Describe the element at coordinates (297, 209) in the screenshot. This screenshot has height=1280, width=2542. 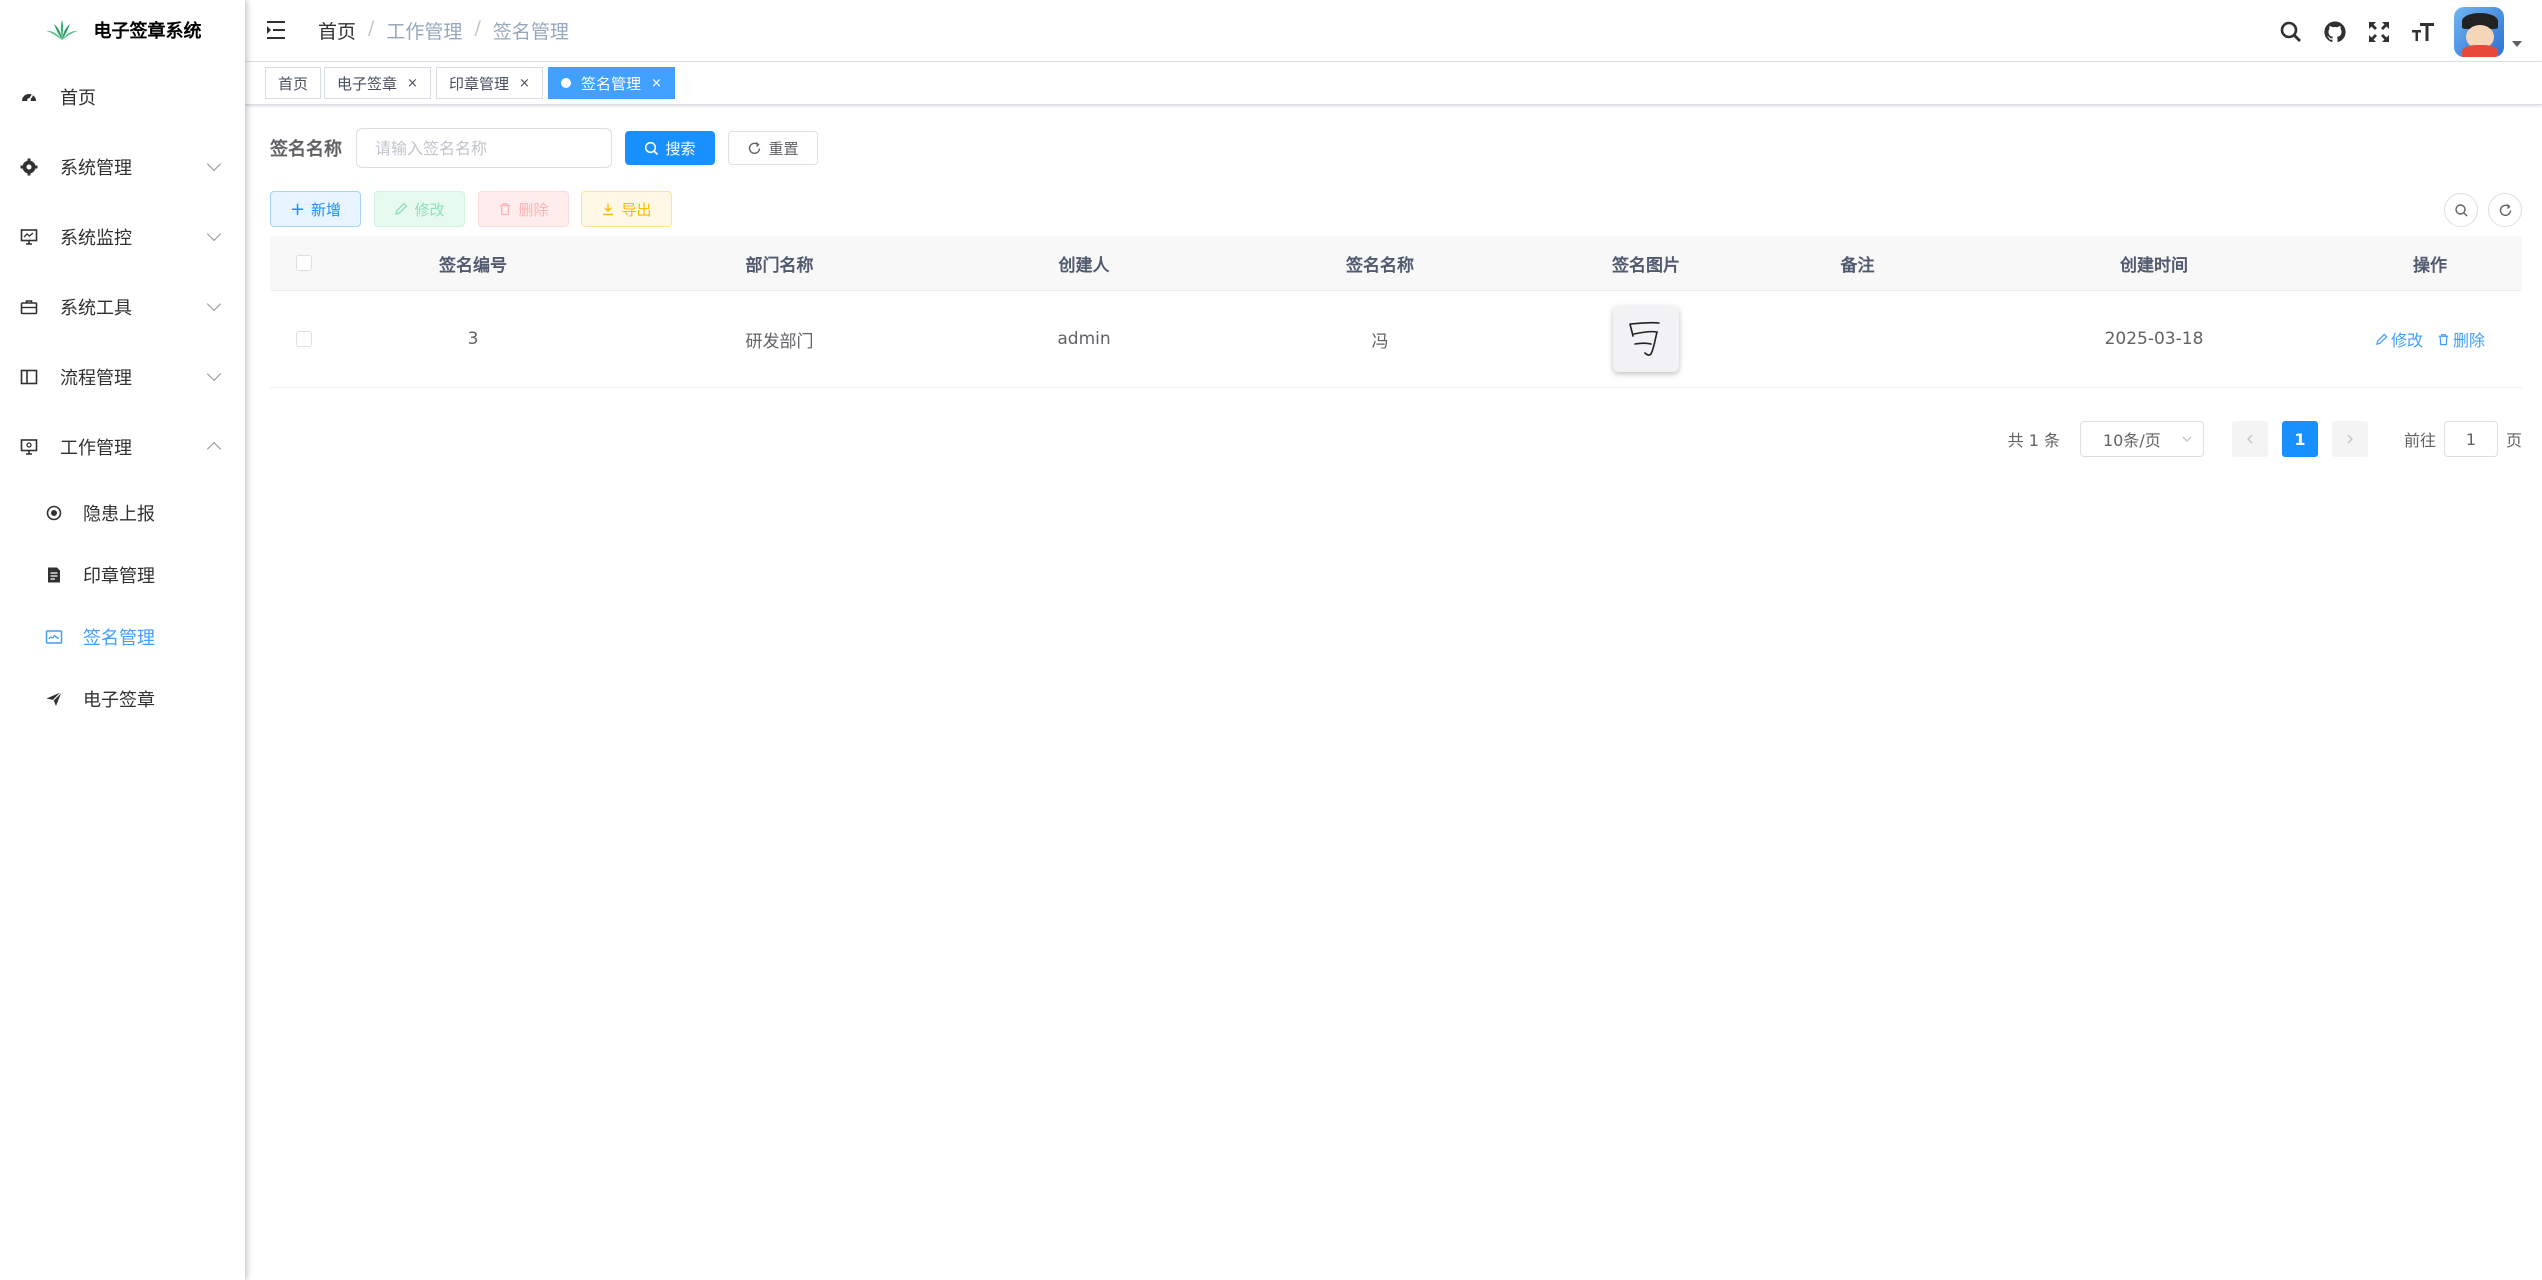
I see `plus-icon: +` at that location.